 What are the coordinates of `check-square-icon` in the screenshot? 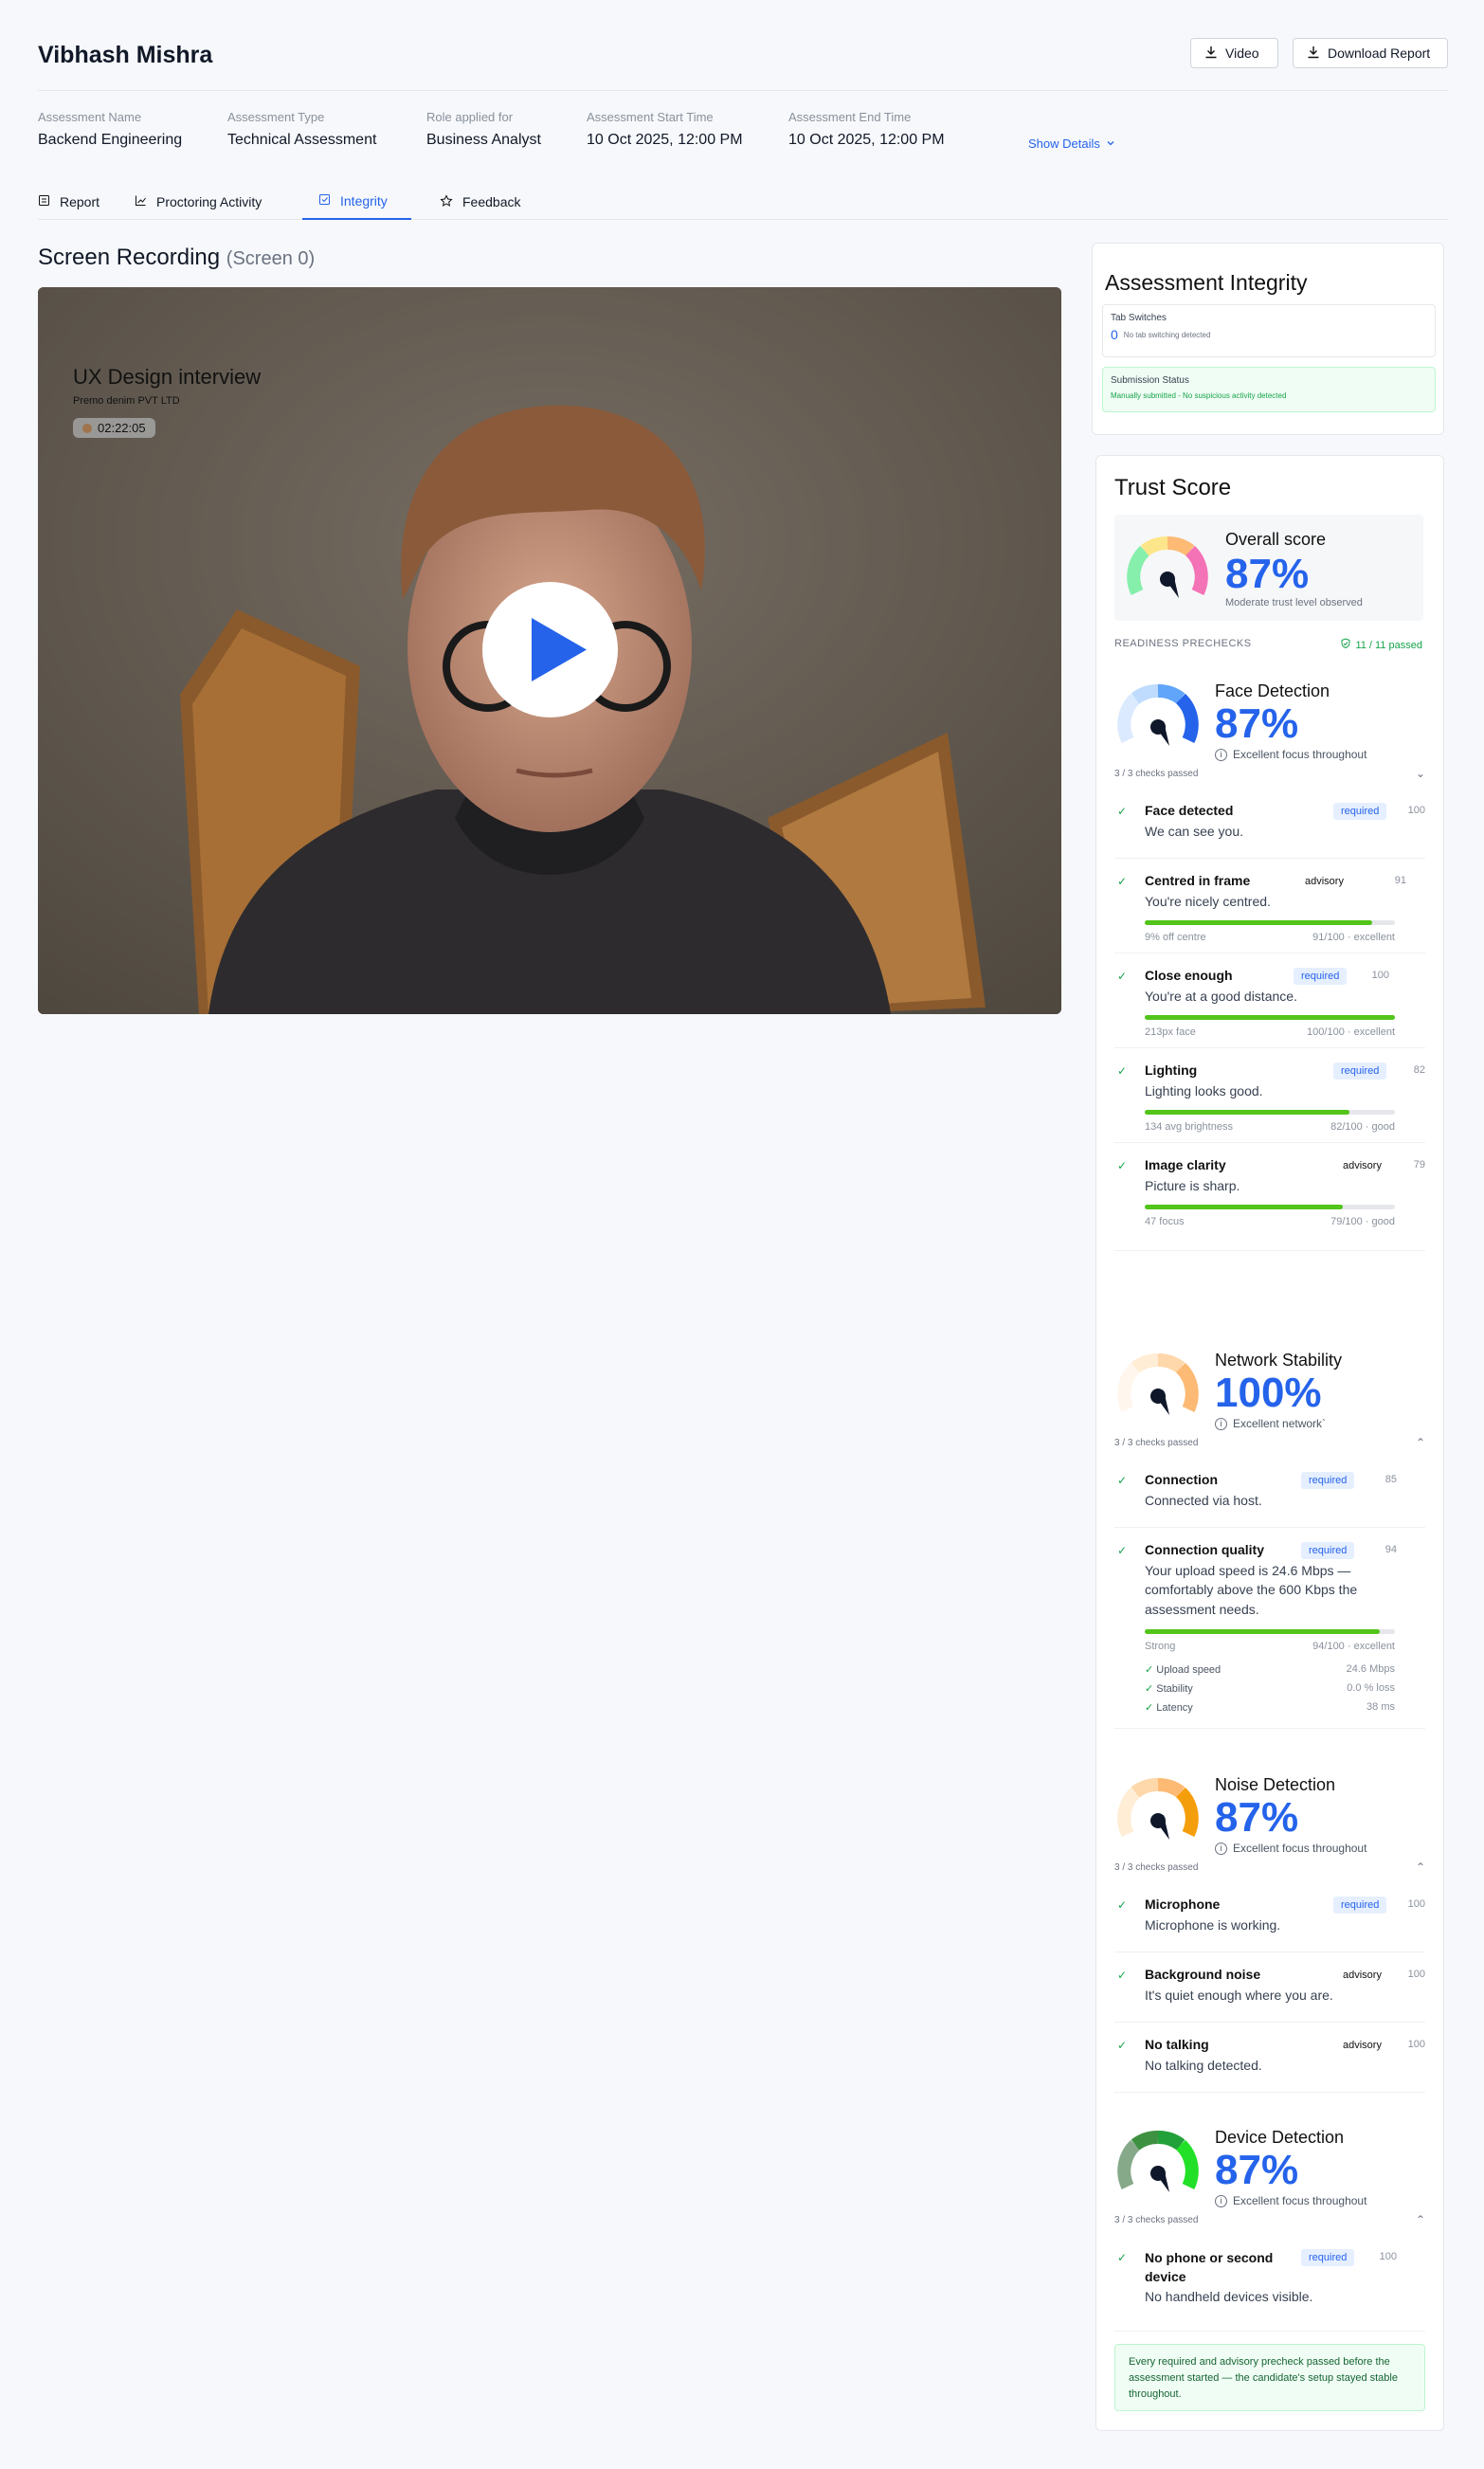 It's located at (324, 201).